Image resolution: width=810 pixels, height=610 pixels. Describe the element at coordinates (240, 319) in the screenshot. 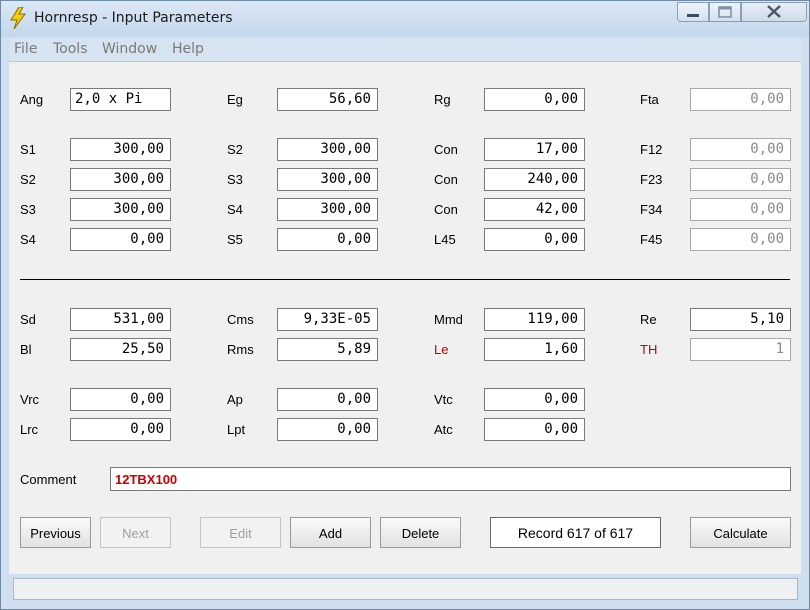

I see `cms-label: Cms` at that location.